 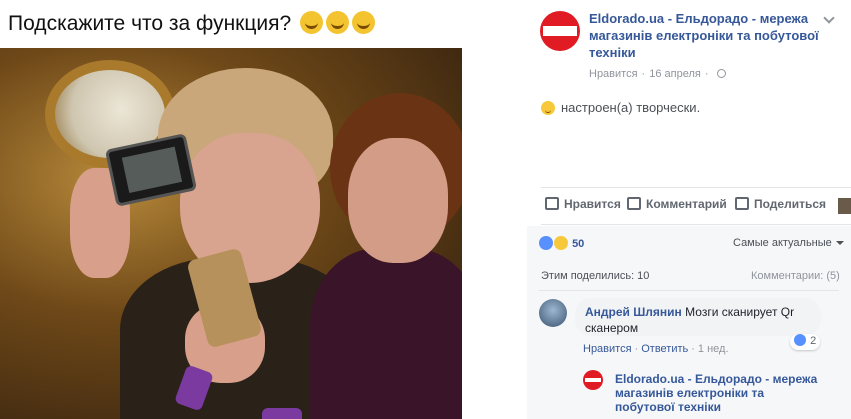 I want to click on comment-button: Комментарий, so click(x=677, y=204).